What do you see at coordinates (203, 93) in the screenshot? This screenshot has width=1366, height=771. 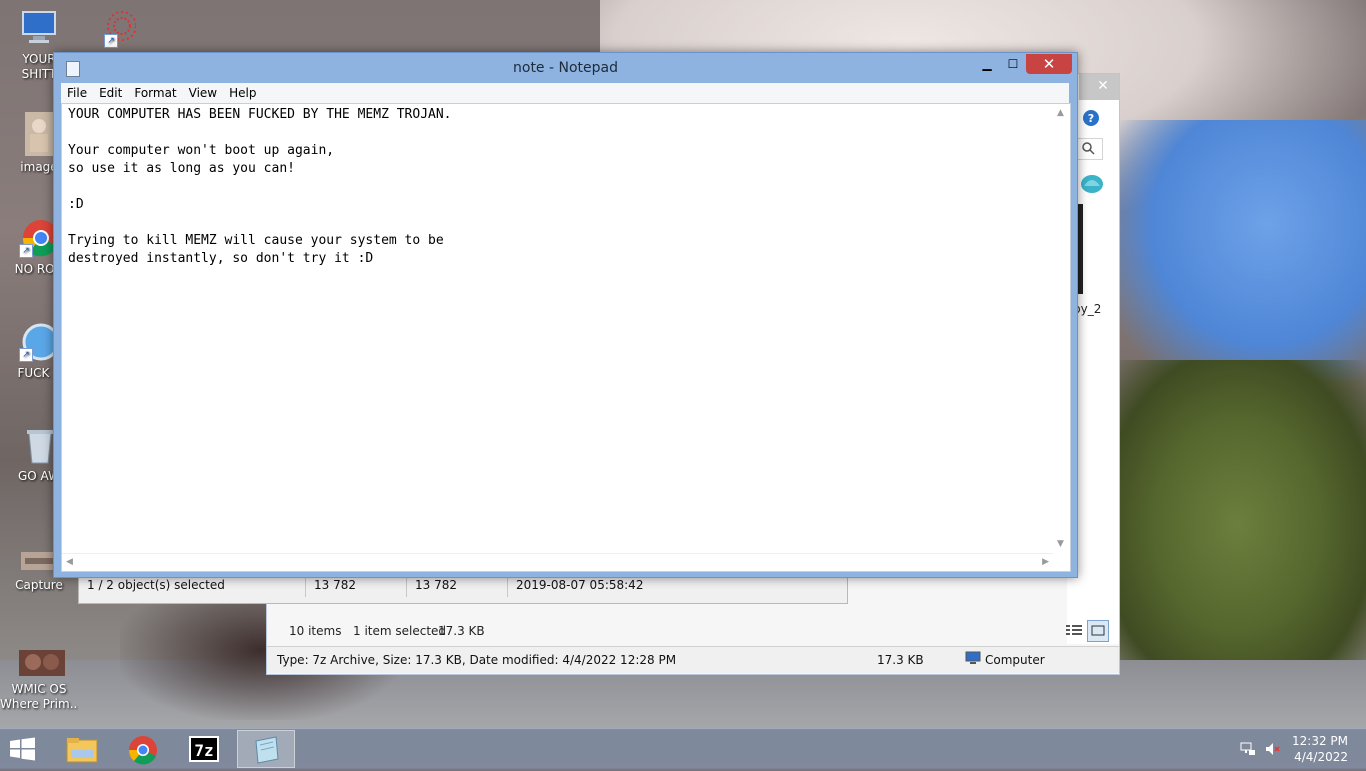 I see `menu-view: View` at bounding box center [203, 93].